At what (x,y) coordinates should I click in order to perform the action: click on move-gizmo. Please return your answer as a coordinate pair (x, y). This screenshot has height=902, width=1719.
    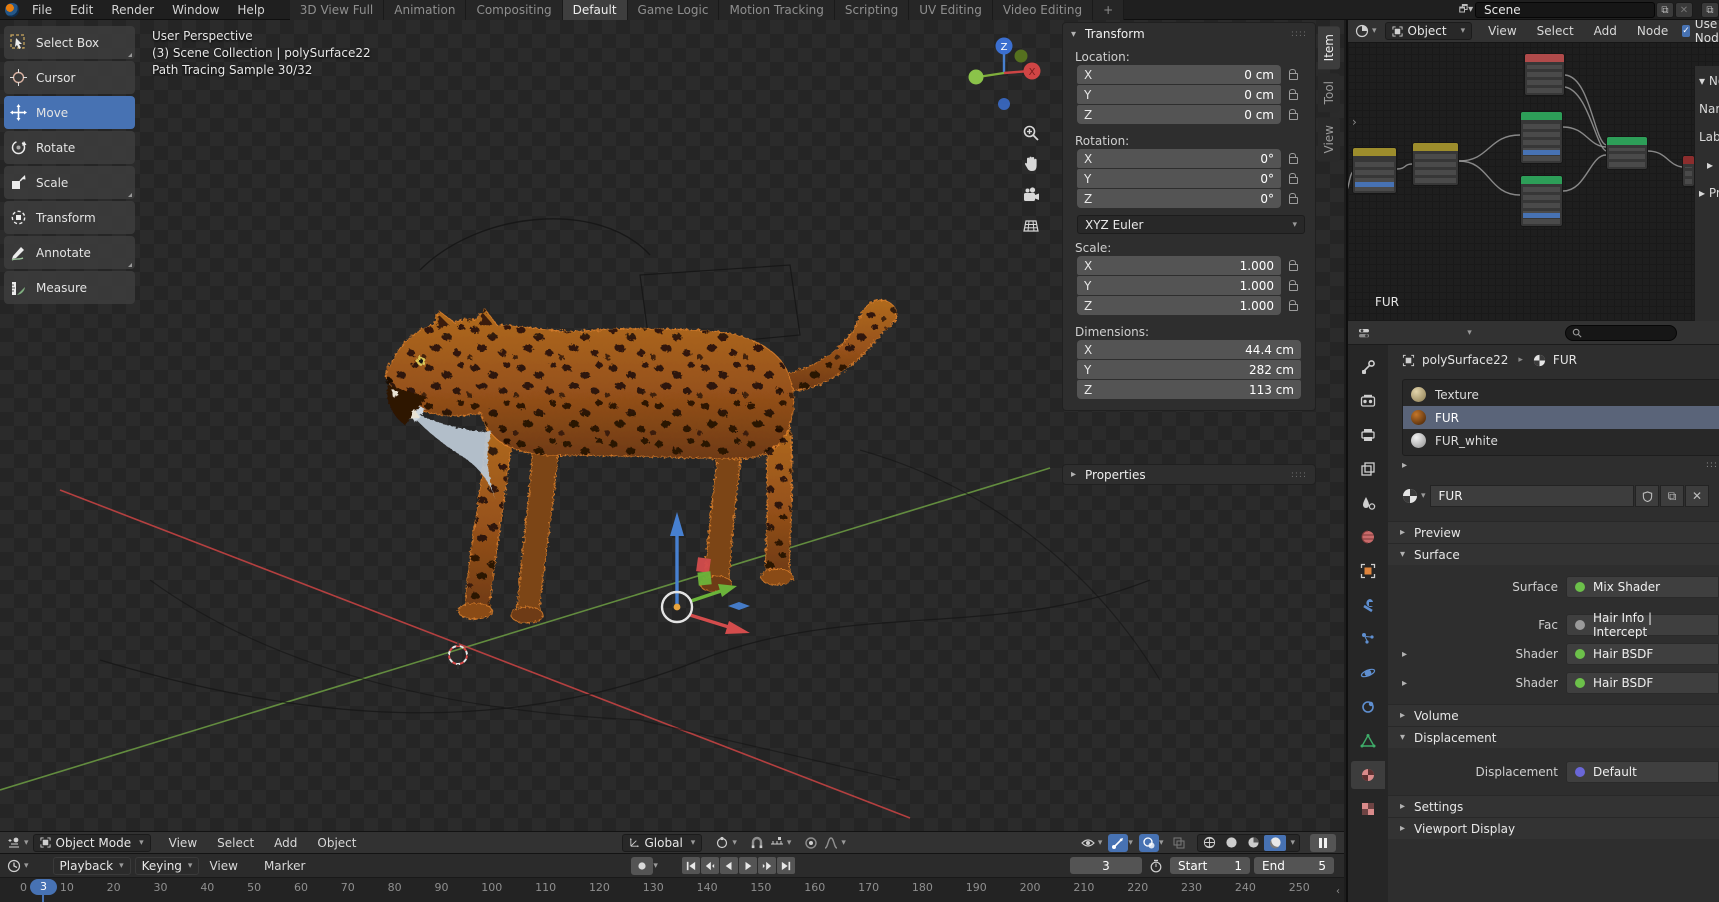
    Looking at the image, I should click on (705, 565).